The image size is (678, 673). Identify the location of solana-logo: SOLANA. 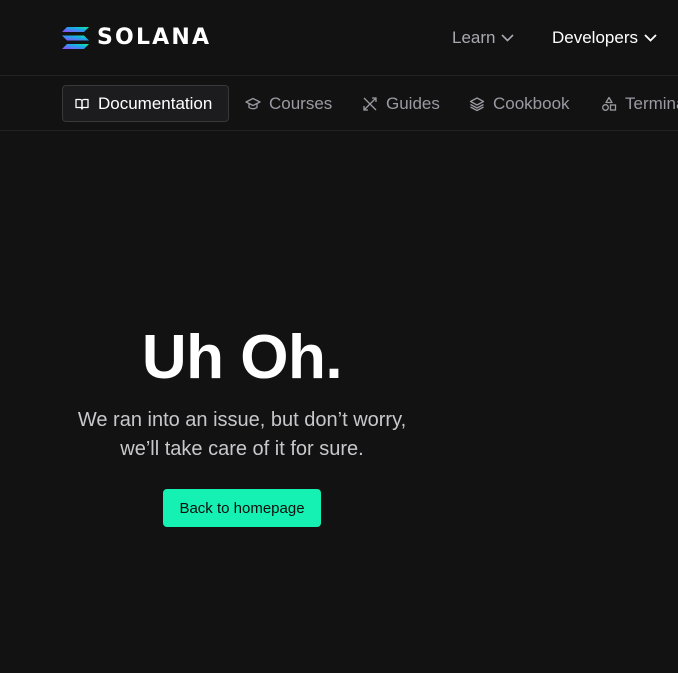
(136, 38).